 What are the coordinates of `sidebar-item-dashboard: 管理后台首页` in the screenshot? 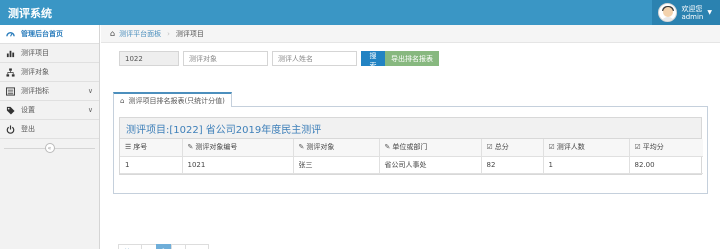 It's located at (49, 34).